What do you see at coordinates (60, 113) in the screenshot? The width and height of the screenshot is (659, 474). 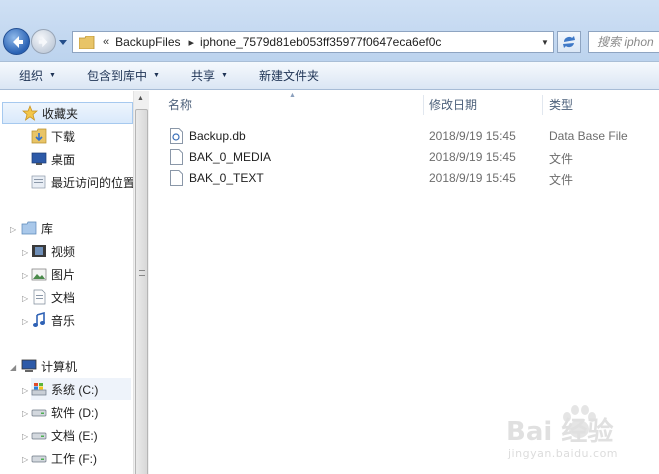 I see `nav-favorites-label: 收藏夹` at bounding box center [60, 113].